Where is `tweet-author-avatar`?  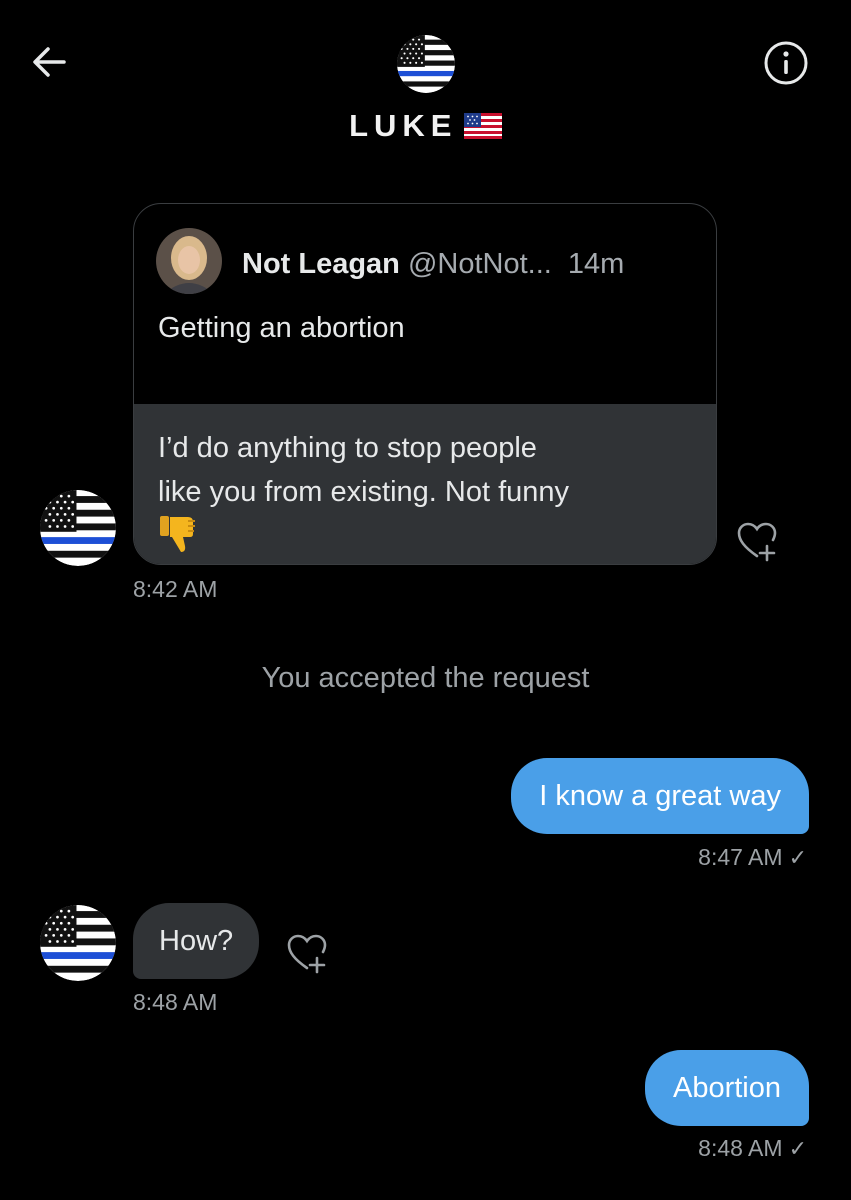 tweet-author-avatar is located at coordinates (189, 261).